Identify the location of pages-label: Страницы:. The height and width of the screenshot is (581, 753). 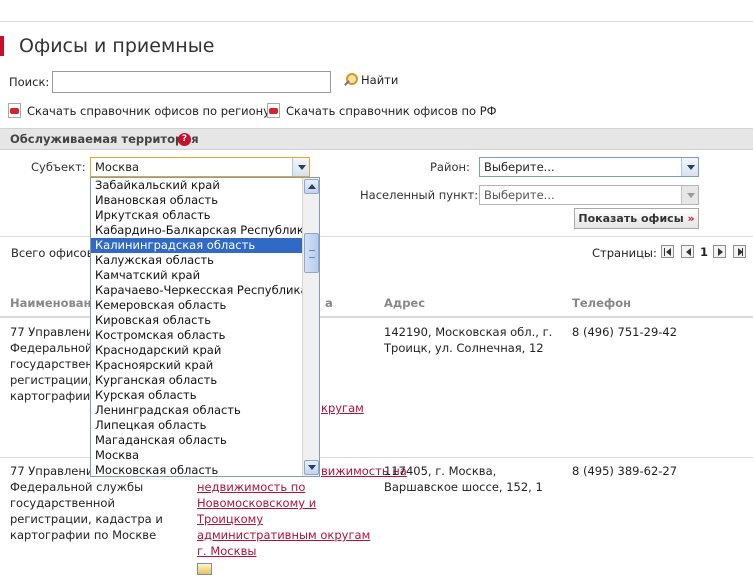
(624, 253).